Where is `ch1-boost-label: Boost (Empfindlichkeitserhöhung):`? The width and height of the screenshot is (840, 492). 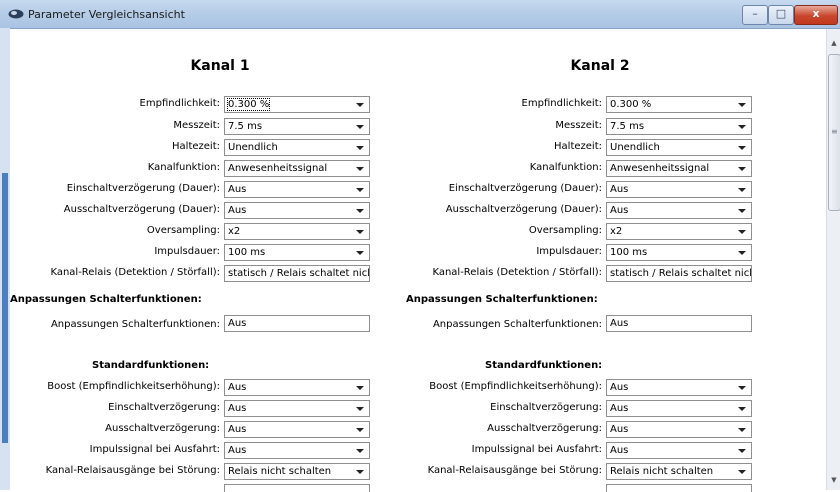
ch1-boost-label: Boost (Empfindlichkeitserhöhung): is located at coordinates (133, 386).